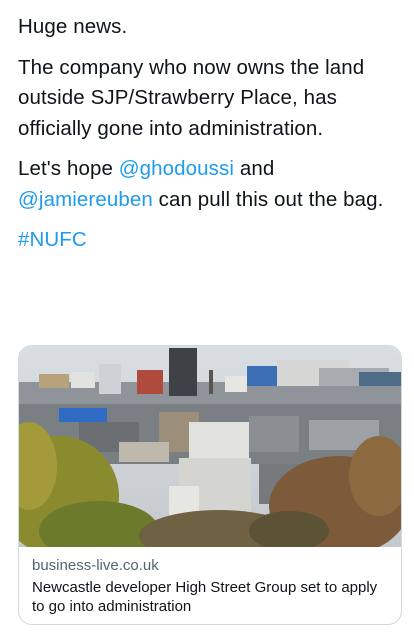 This screenshot has width=414, height=639. What do you see at coordinates (268, 199) in the screenshot?
I see `tweet-text-segment: can pull this out the bag.` at bounding box center [268, 199].